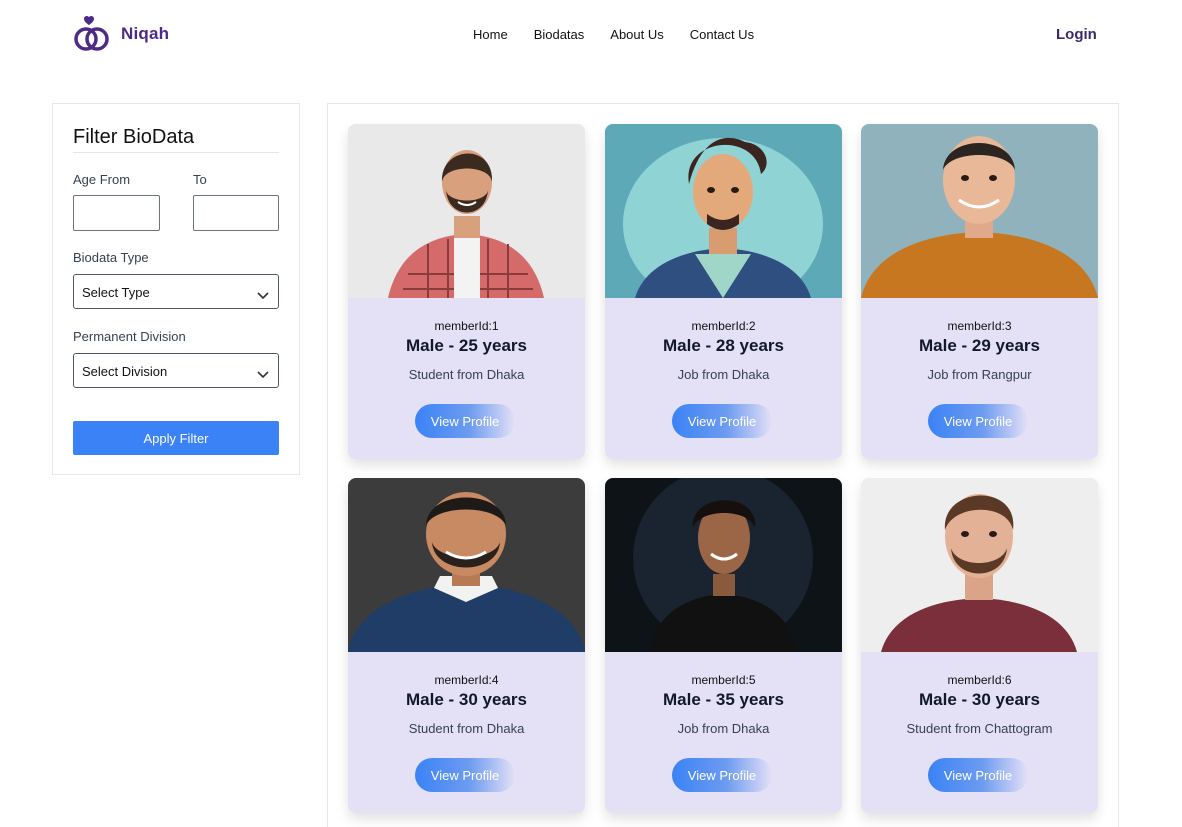  I want to click on division-value: Select Division, so click(125, 371).